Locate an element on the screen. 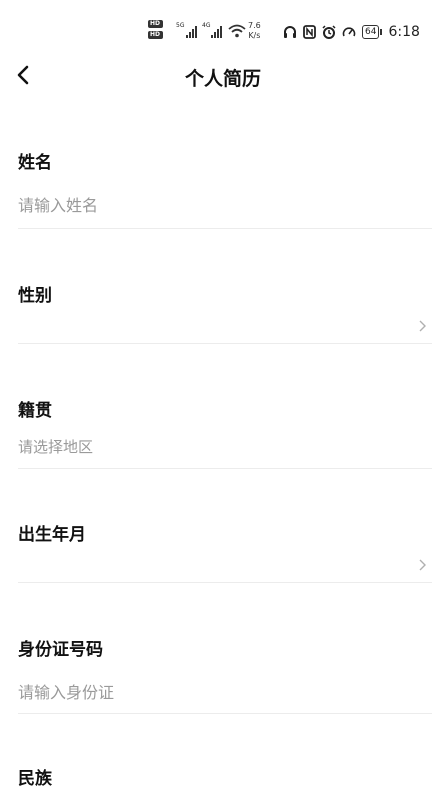  gender-field: 性别 is located at coordinates (225, 312).